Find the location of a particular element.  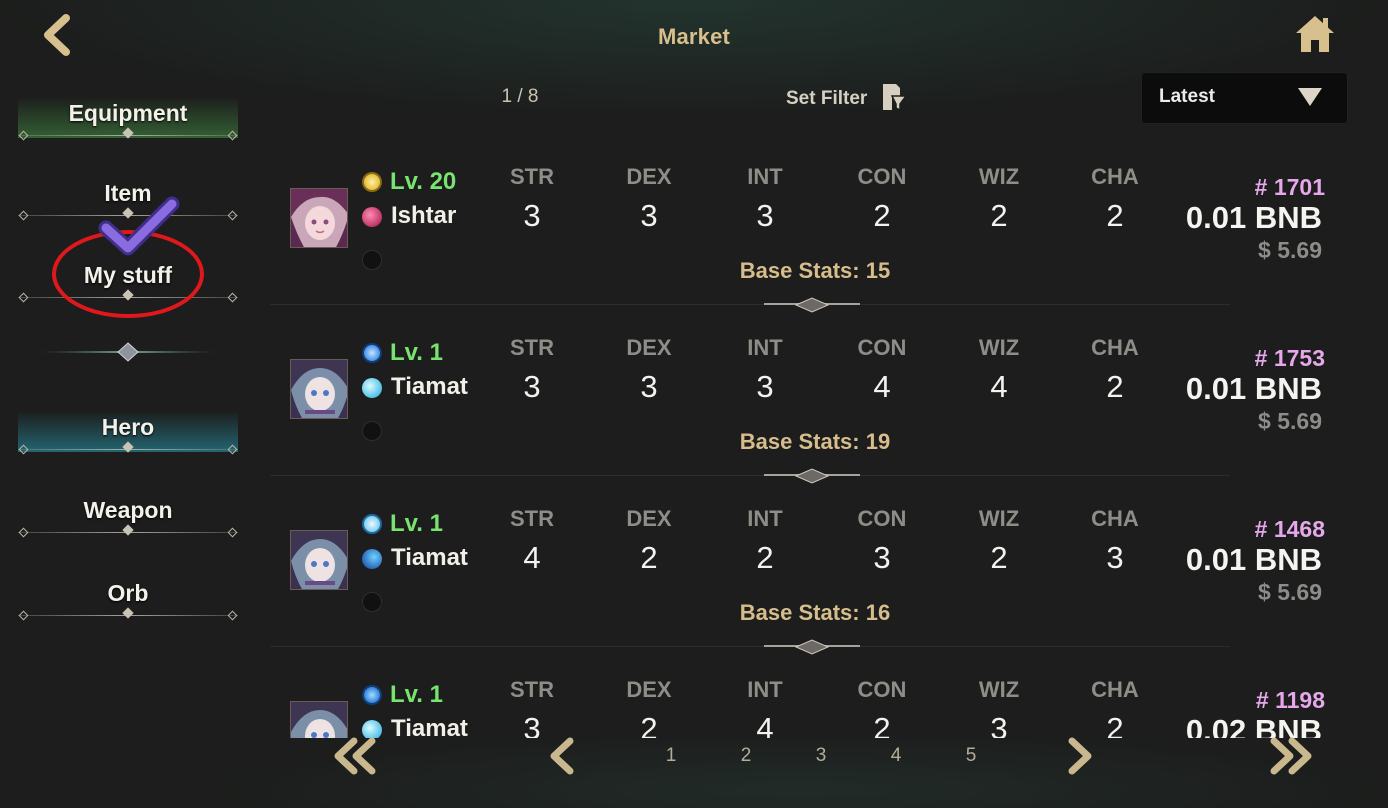

water-drop-icon is located at coordinates (372, 388).